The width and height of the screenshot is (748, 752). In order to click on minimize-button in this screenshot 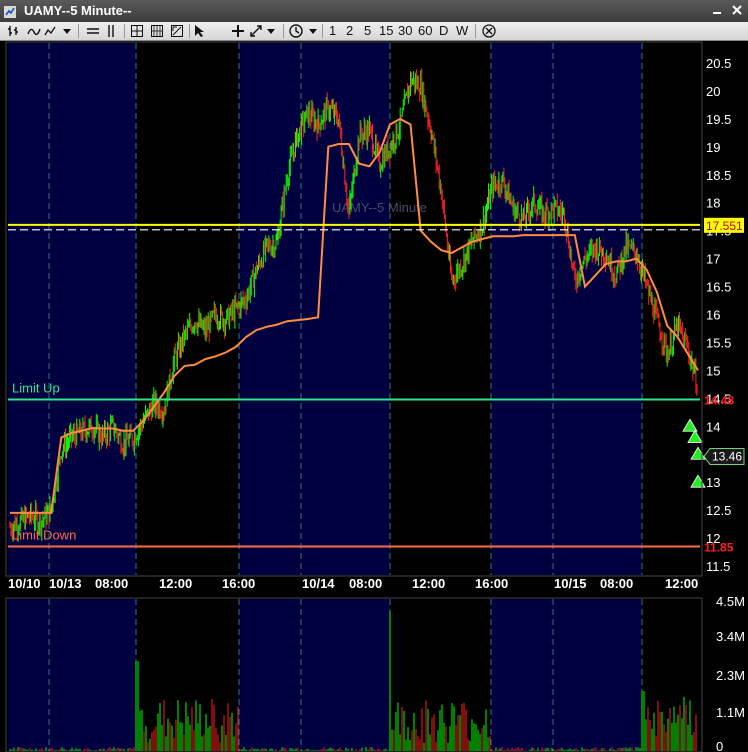, I will do `click(717, 10)`.